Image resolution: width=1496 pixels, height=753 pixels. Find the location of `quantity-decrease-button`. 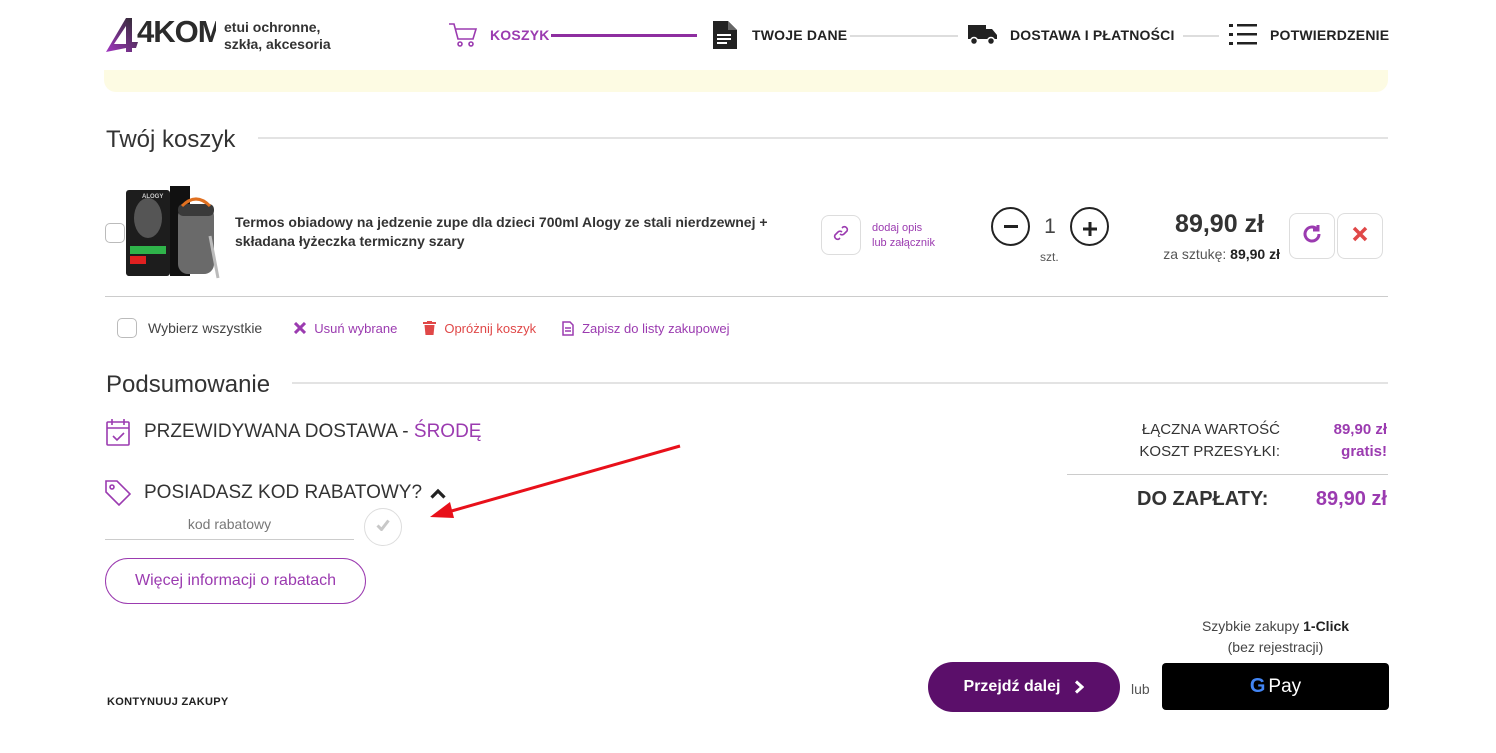

quantity-decrease-button is located at coordinates (1010, 226).